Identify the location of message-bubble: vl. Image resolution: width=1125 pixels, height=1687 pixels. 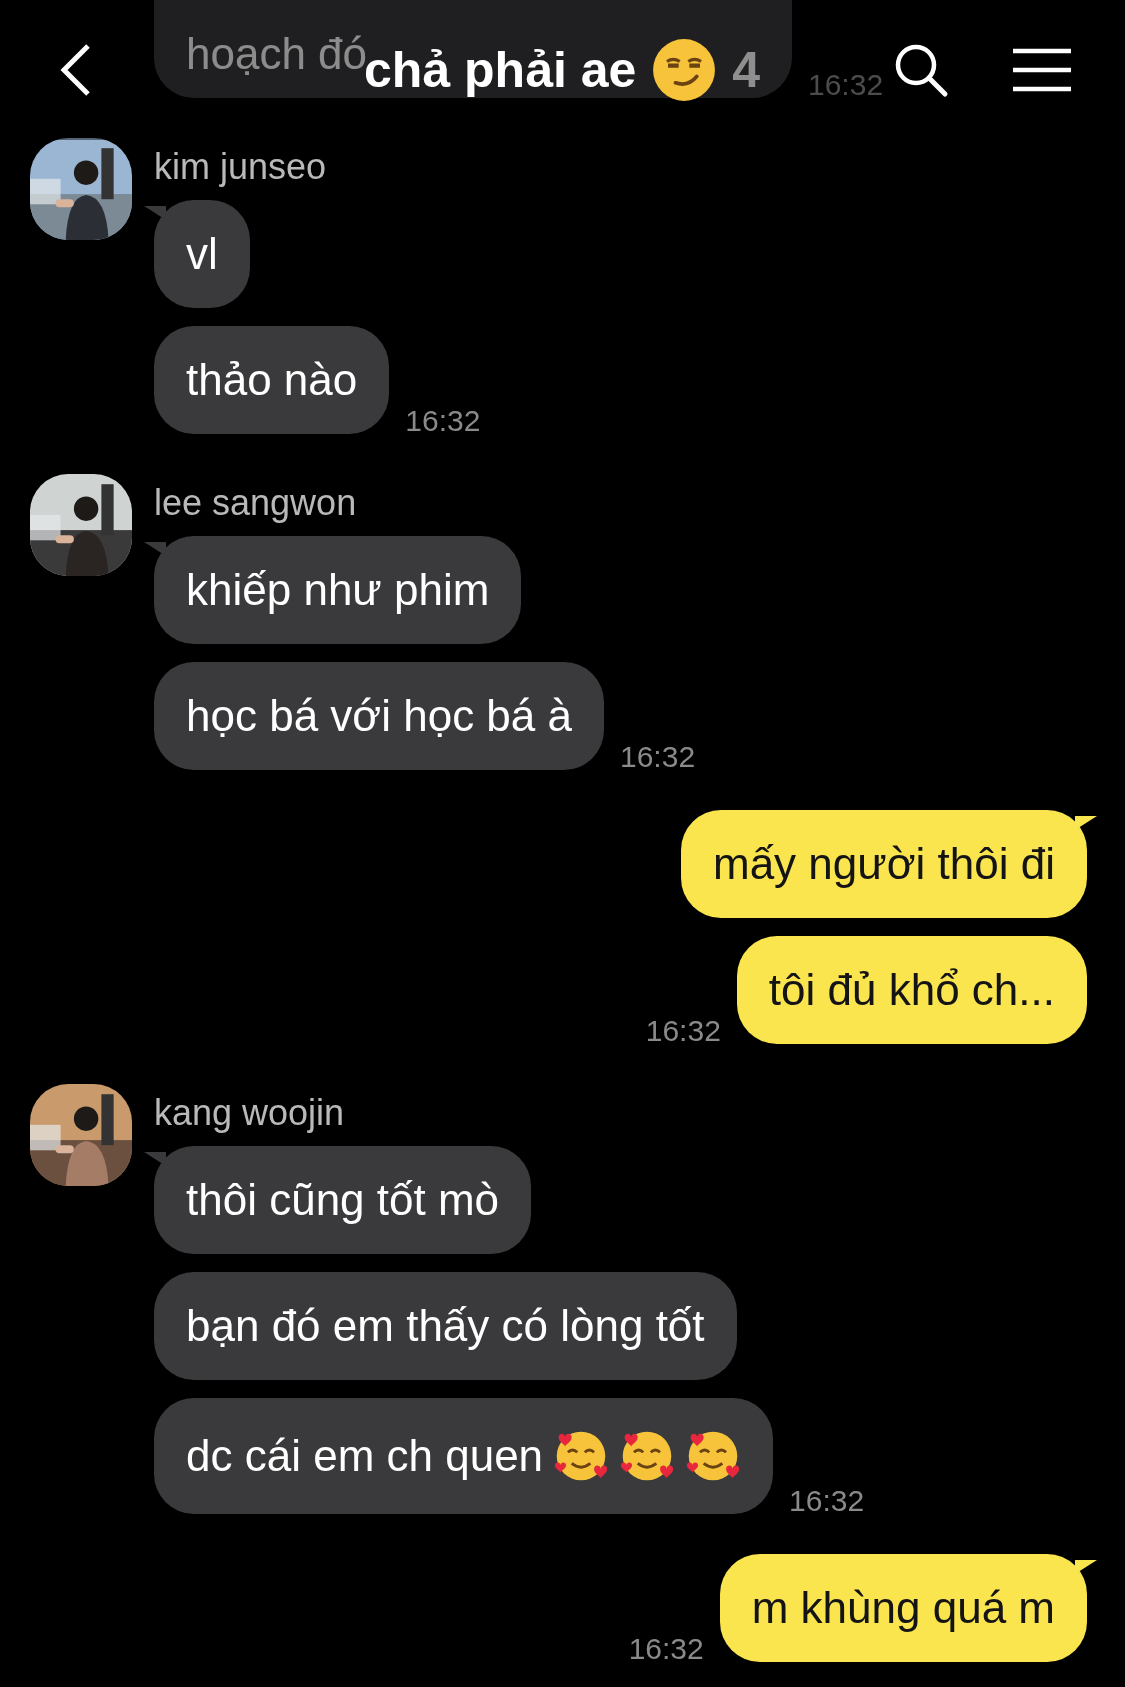
(197, 254).